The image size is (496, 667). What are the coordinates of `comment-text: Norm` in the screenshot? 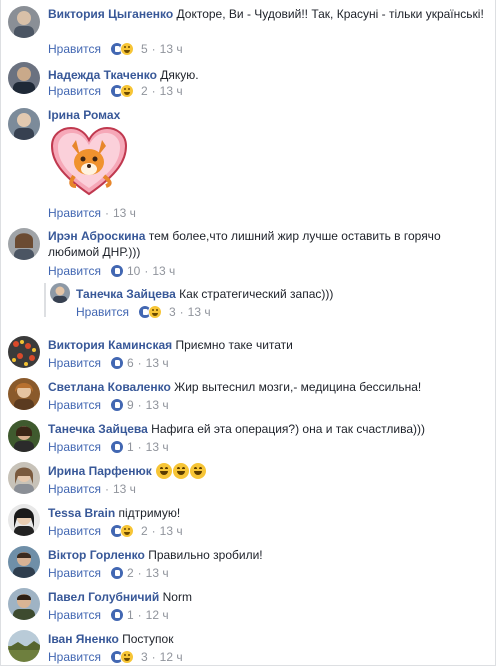 It's located at (177, 596).